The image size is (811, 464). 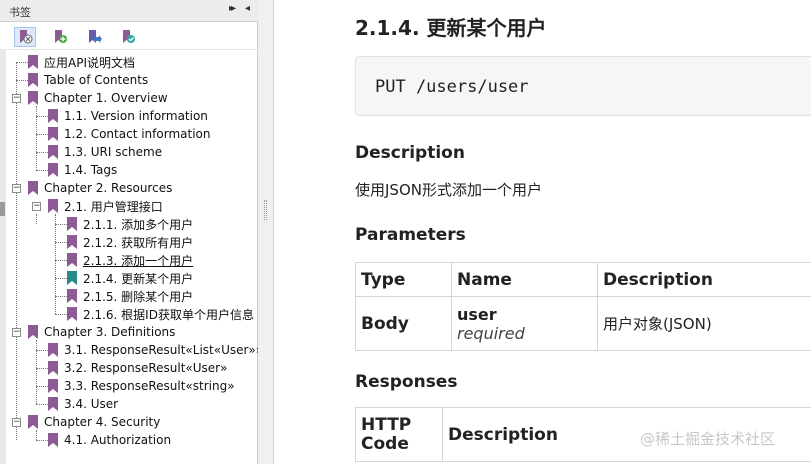 I want to click on description-text: 使用JSON形式添加一个用户, so click(x=448, y=190).